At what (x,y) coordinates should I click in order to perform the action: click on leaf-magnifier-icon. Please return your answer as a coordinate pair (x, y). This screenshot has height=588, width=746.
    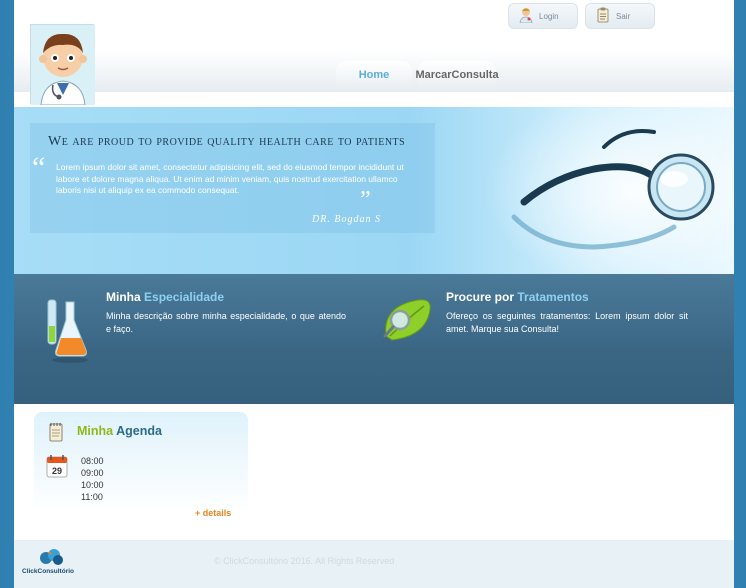
    Looking at the image, I should click on (406, 323).